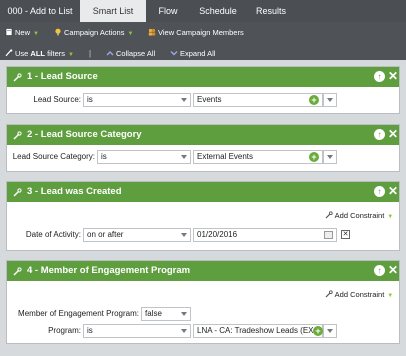 This screenshot has height=356, width=406. I want to click on view-campaign-members-button: View Campaign Members, so click(196, 33).